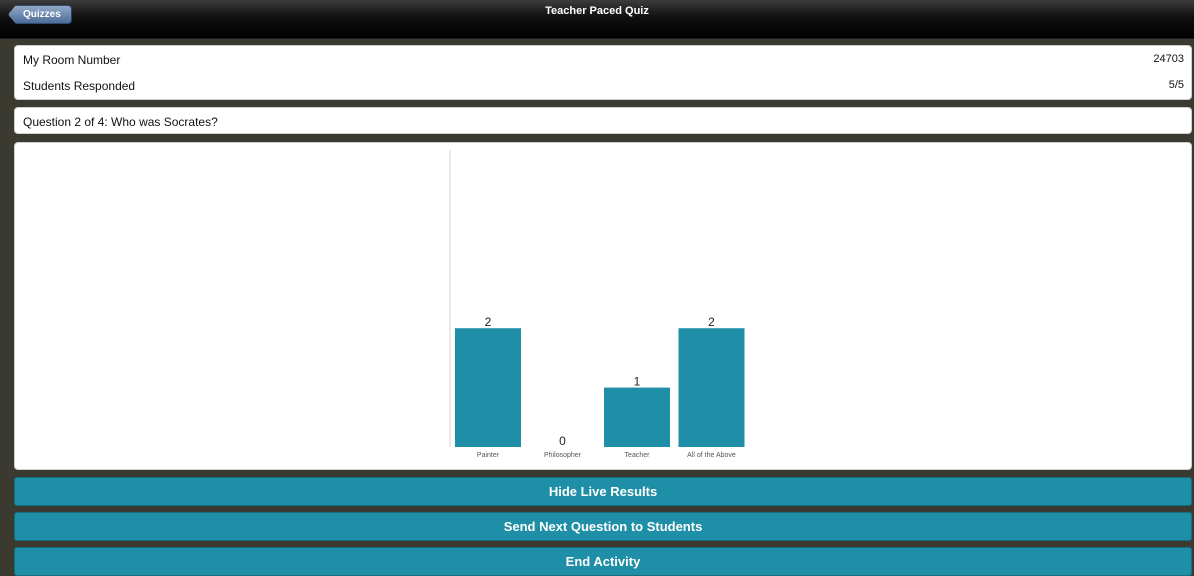  What do you see at coordinates (603, 85) in the screenshot?
I see `students-responded-row: Students Responded 5/5` at bounding box center [603, 85].